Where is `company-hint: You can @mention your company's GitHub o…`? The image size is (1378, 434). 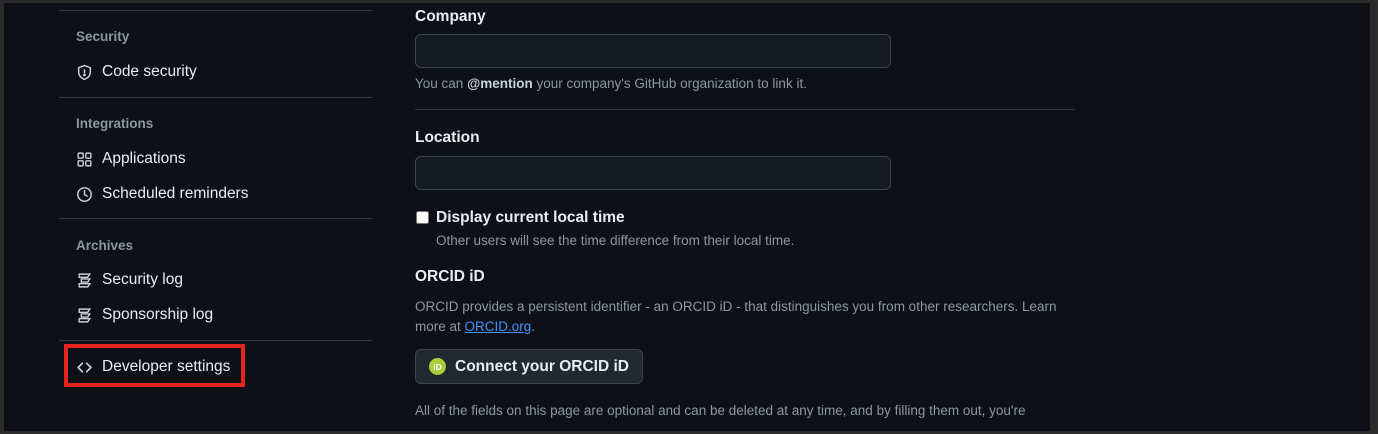 company-hint: You can @mention your company's GitHub o… is located at coordinates (611, 83).